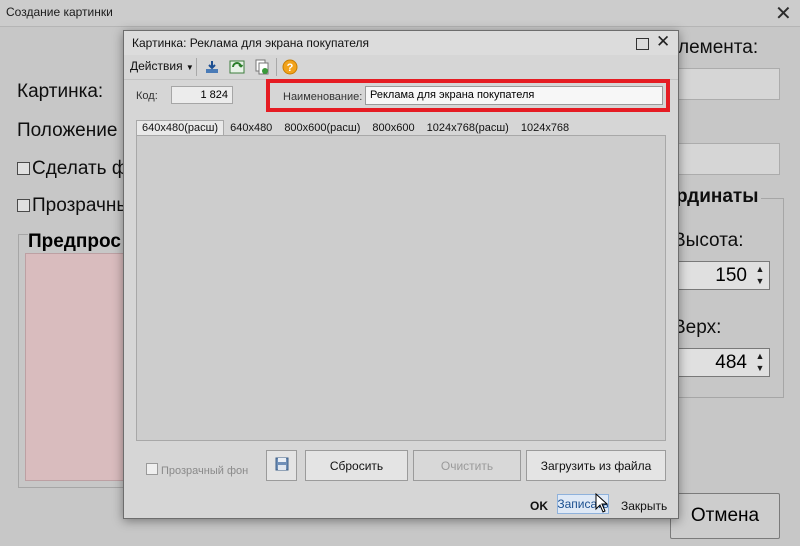 This screenshot has height=546, width=800. Describe the element at coordinates (401, 67) in the screenshot. I see `dialog-toolbar: Действия ▼ ?` at that location.